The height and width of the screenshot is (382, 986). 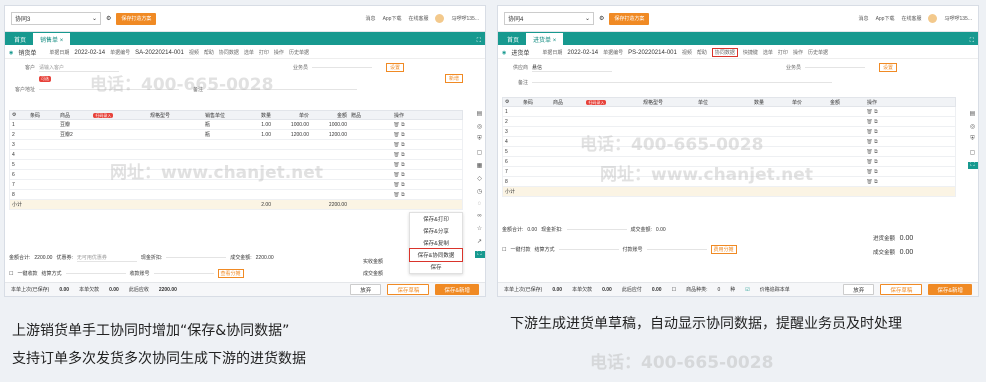 What do you see at coordinates (236, 145) in the screenshot?
I see `table-row: 3 🗑 ⧉` at bounding box center [236, 145].